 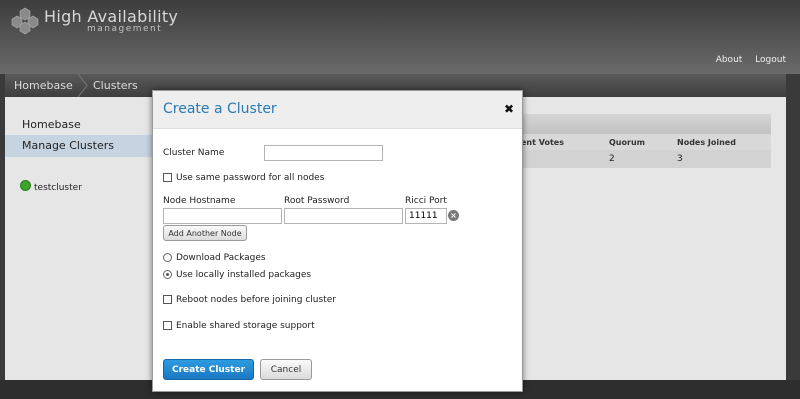 What do you see at coordinates (208, 369) in the screenshot?
I see `create-cluster-button: Create Cluster` at bounding box center [208, 369].